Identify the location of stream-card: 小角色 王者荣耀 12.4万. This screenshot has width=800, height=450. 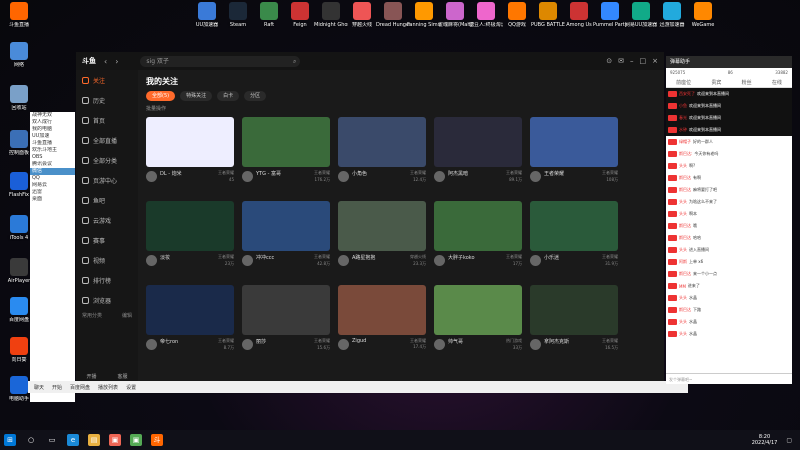
(382, 156).